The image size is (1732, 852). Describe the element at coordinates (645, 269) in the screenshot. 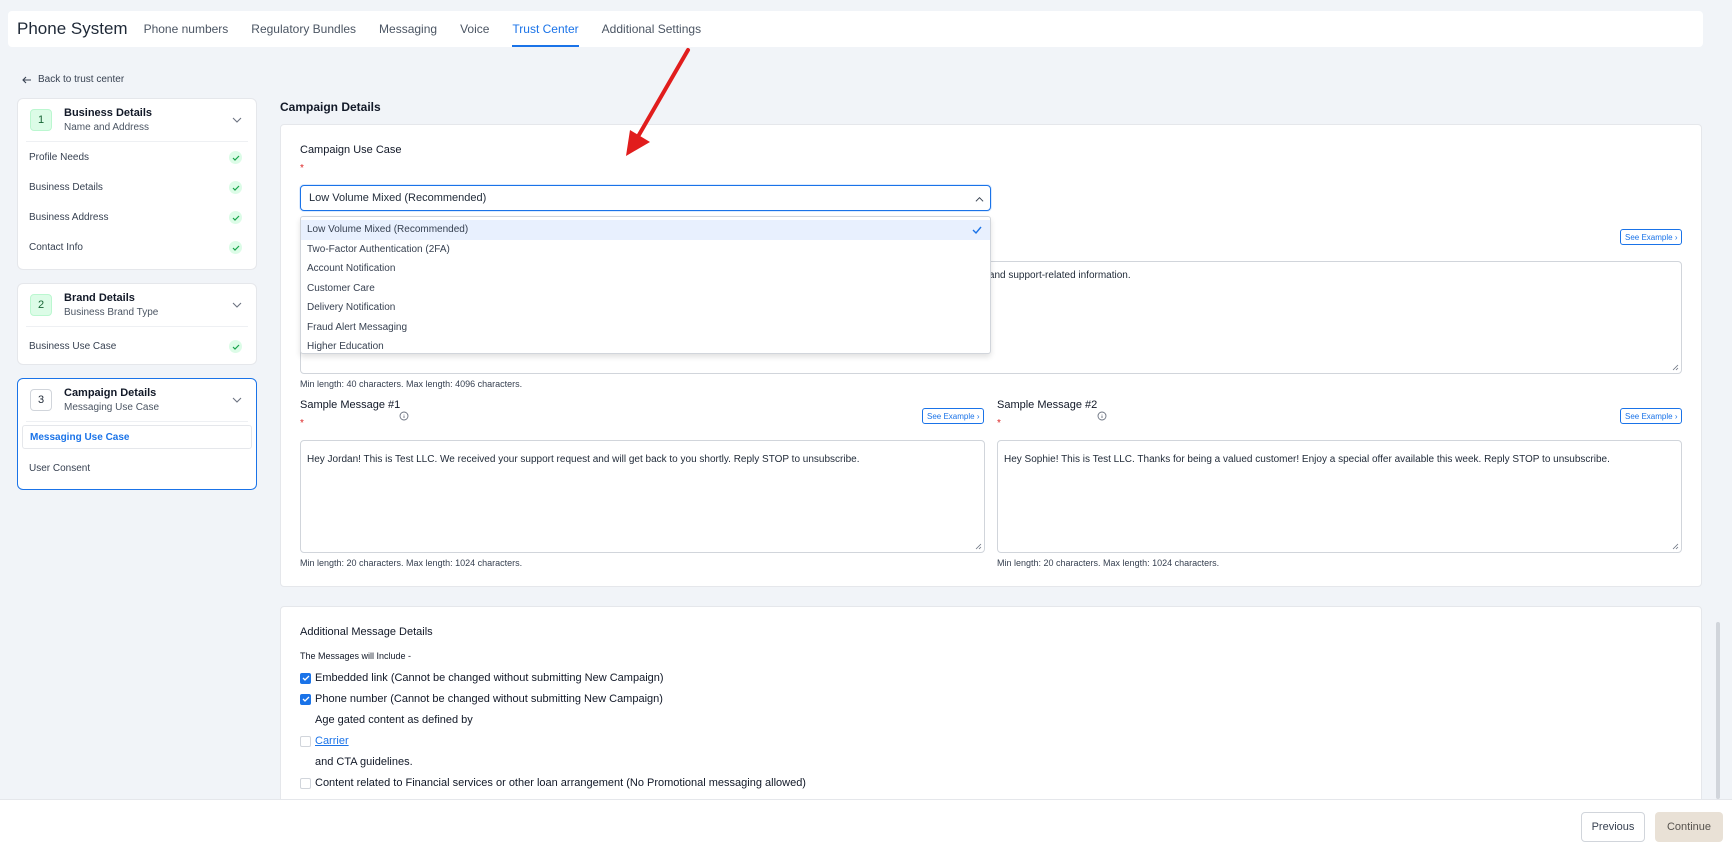

I see `dropdown-option: Account Notification` at that location.